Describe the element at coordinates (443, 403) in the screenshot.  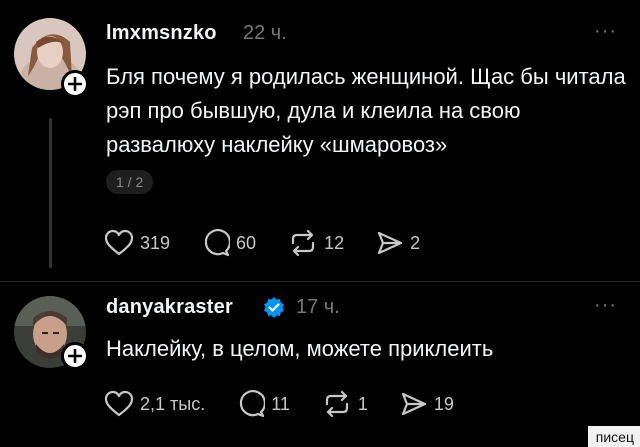
I see `share-count: 19` at that location.